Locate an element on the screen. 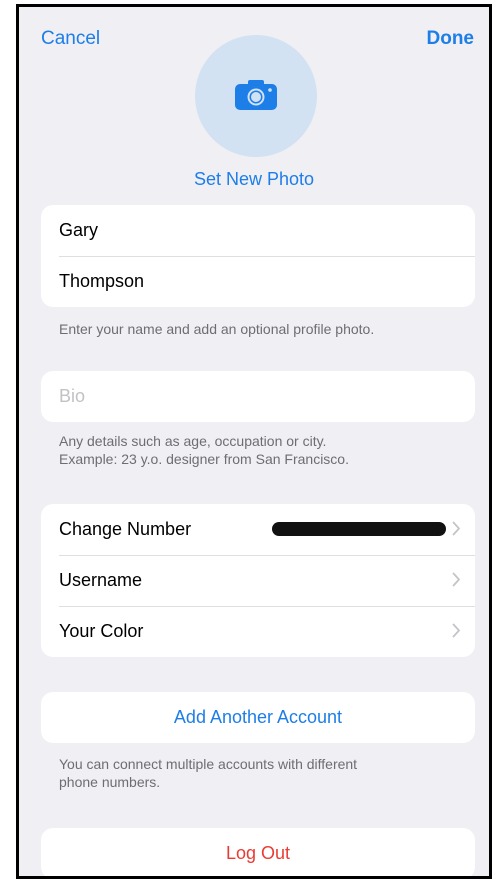 The width and height of the screenshot is (503, 884). last-name-field: Thompson is located at coordinates (258, 281).